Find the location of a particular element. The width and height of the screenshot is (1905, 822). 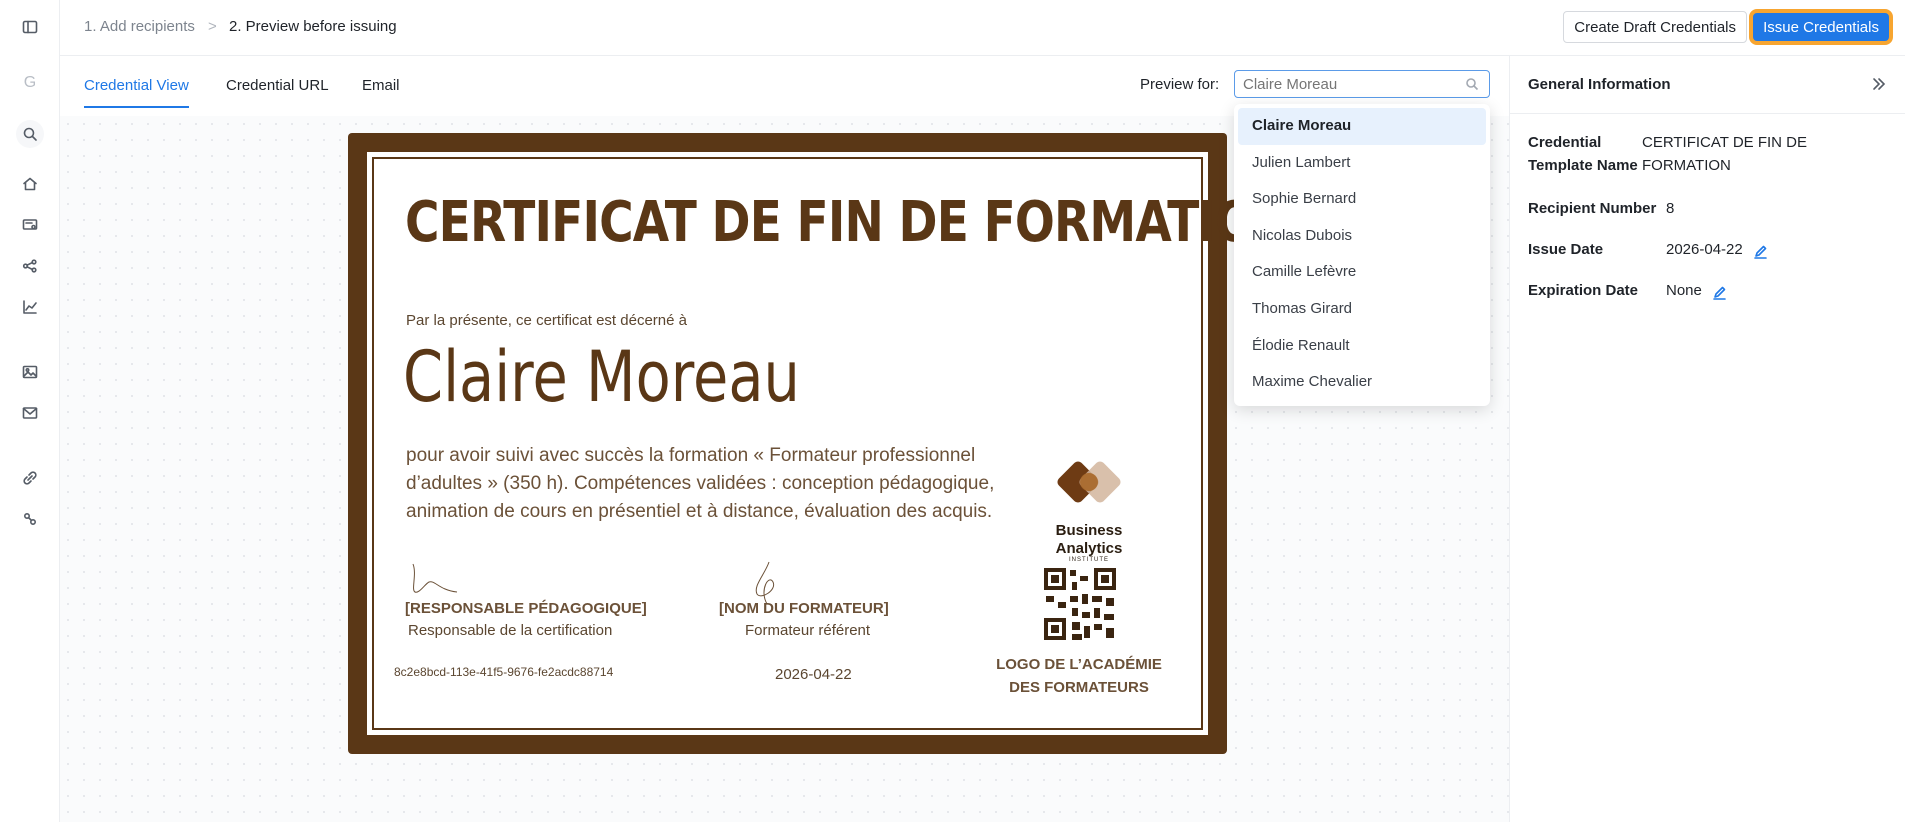

edit-expiration-date-icon is located at coordinates (1719, 292).